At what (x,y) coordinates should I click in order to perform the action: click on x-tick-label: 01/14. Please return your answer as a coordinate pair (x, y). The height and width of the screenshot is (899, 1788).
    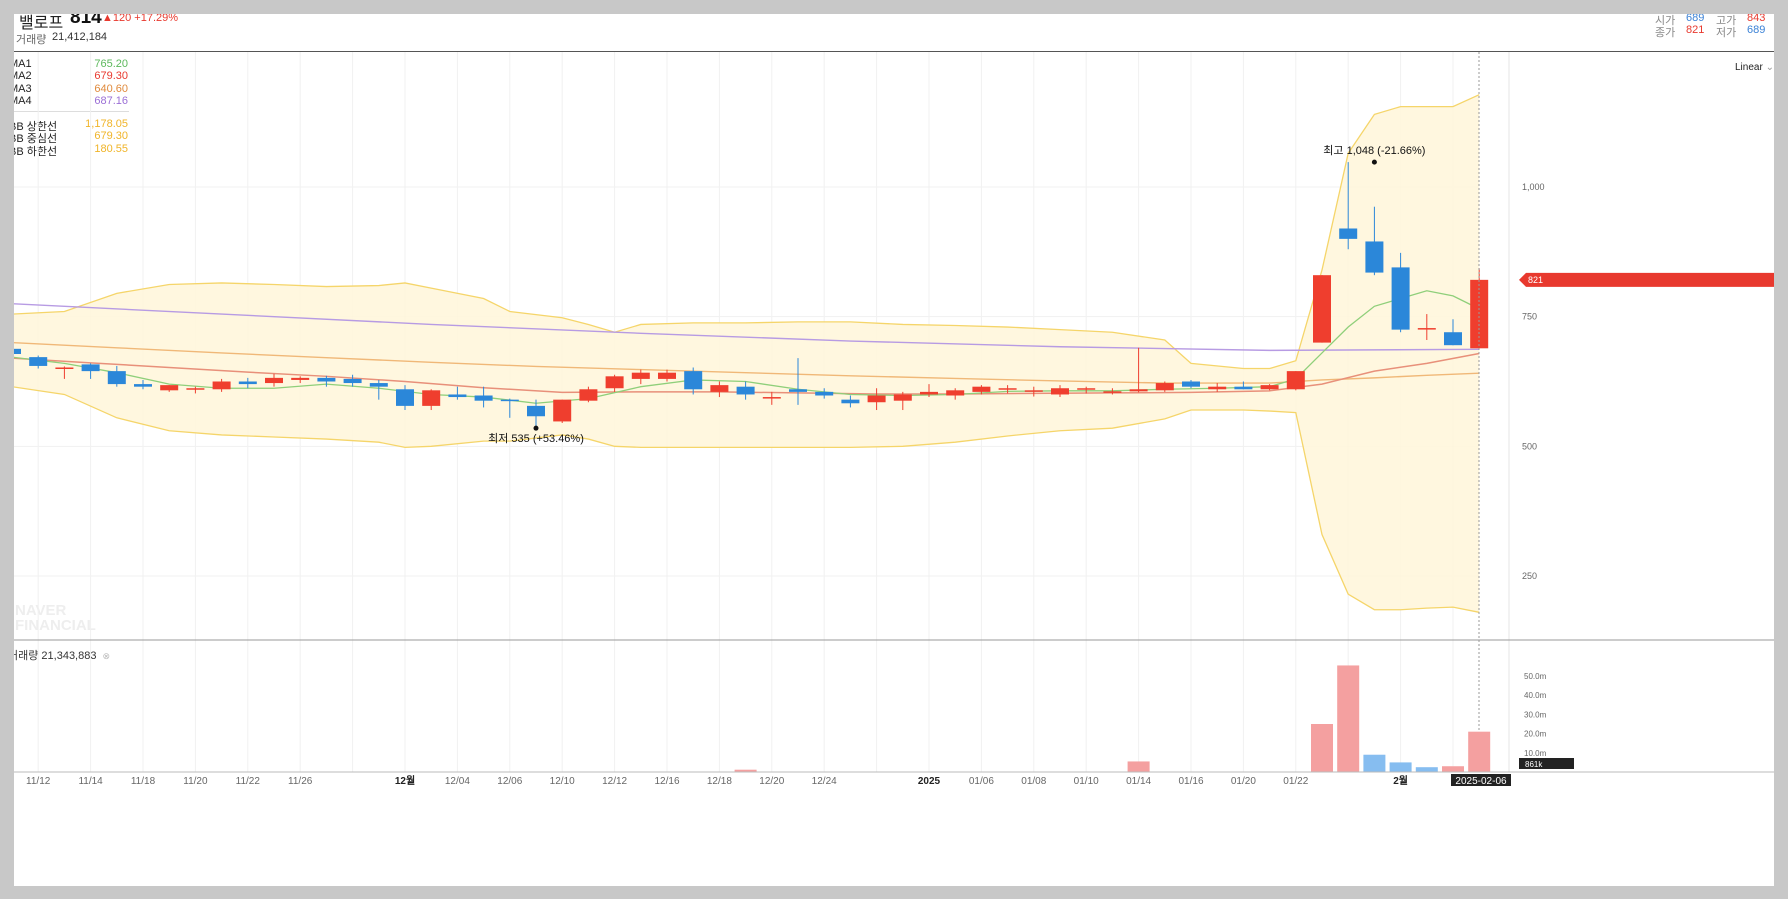
    Looking at the image, I should click on (1138, 781).